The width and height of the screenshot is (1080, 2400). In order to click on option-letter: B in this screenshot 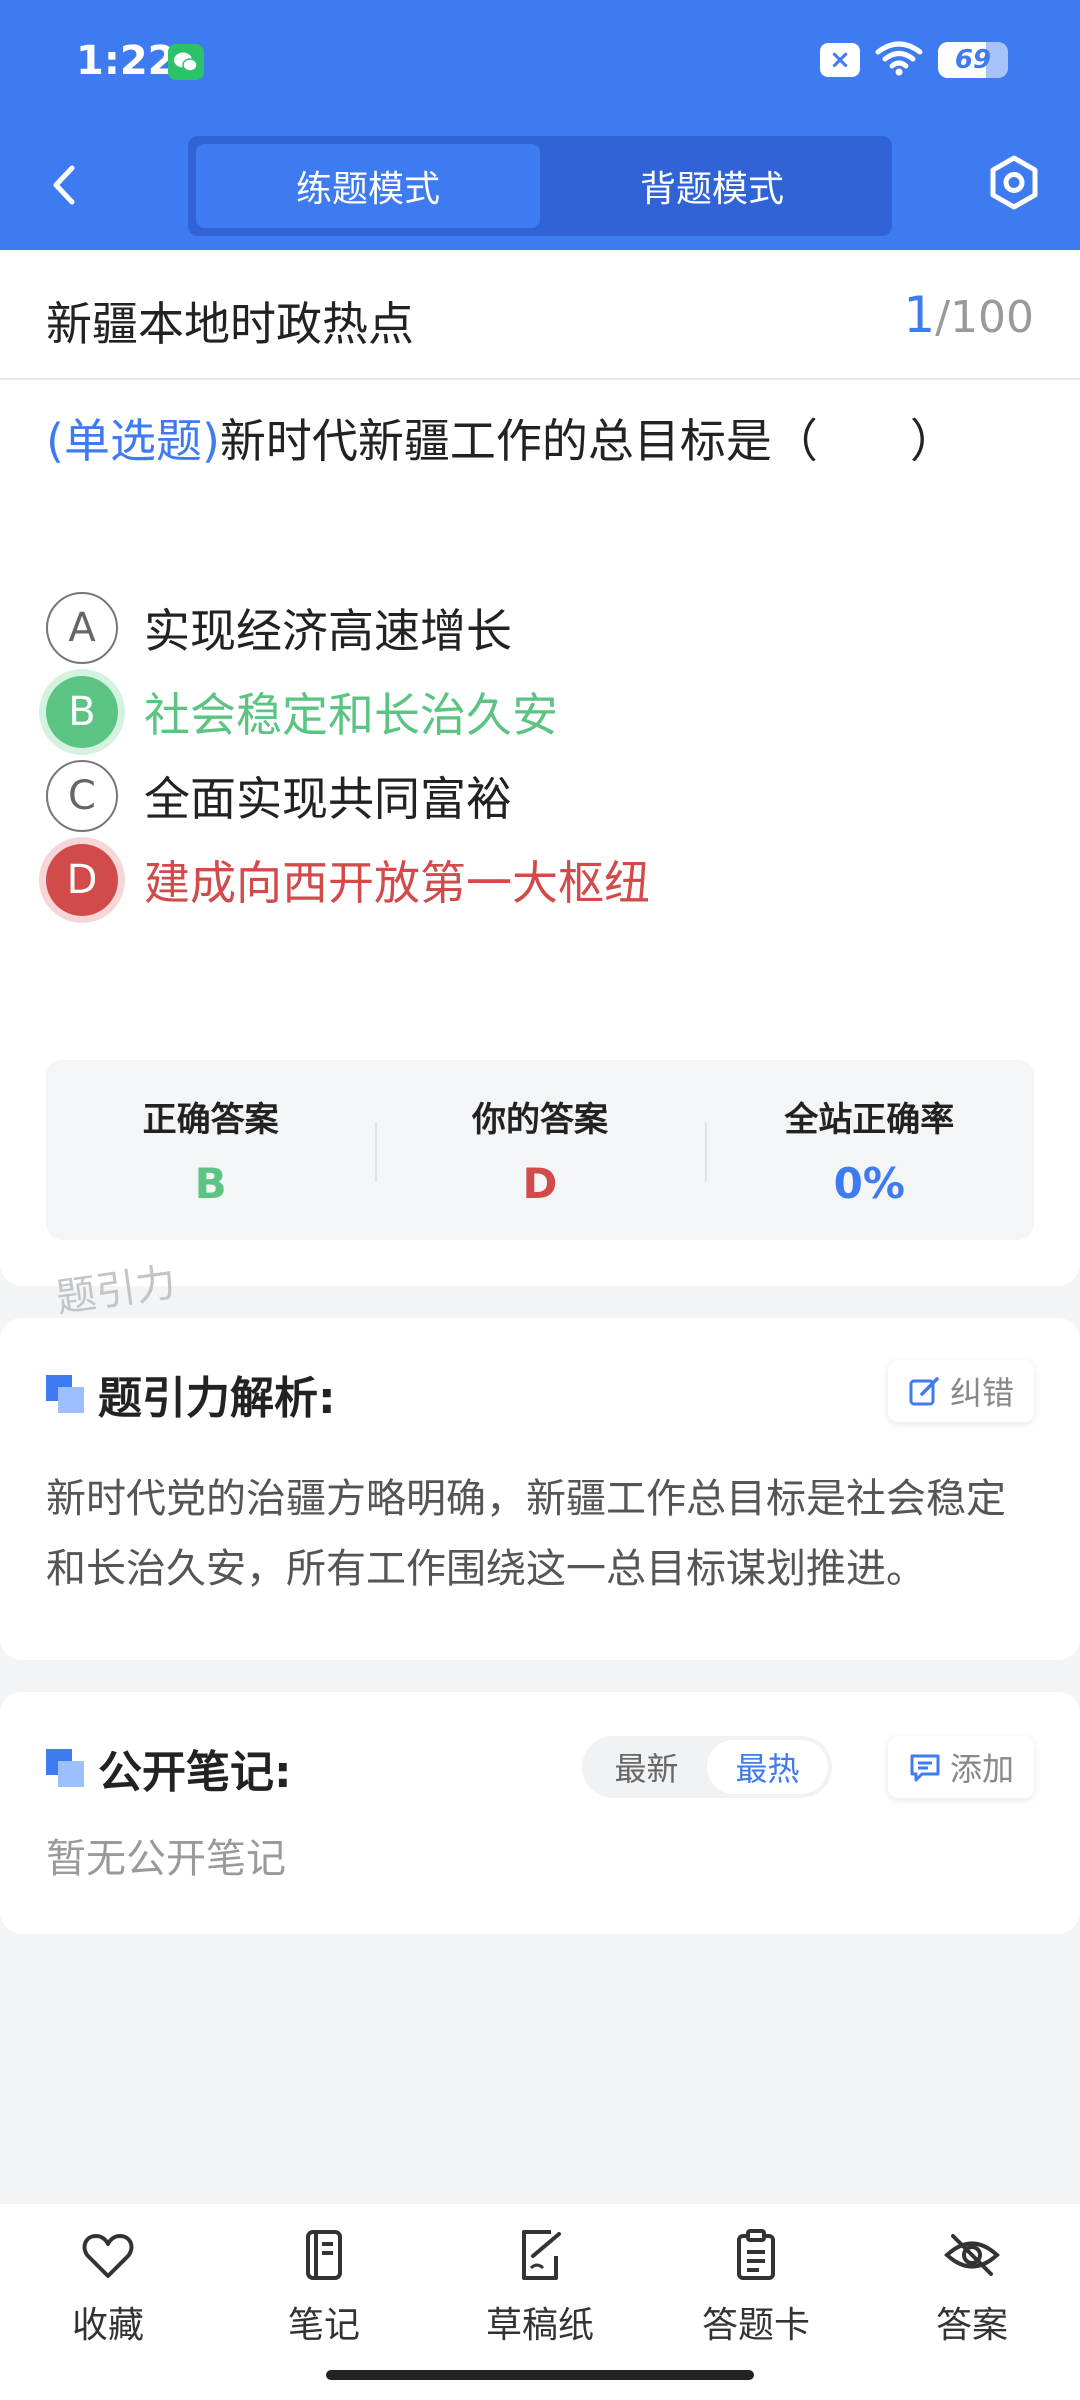, I will do `click(82, 712)`.